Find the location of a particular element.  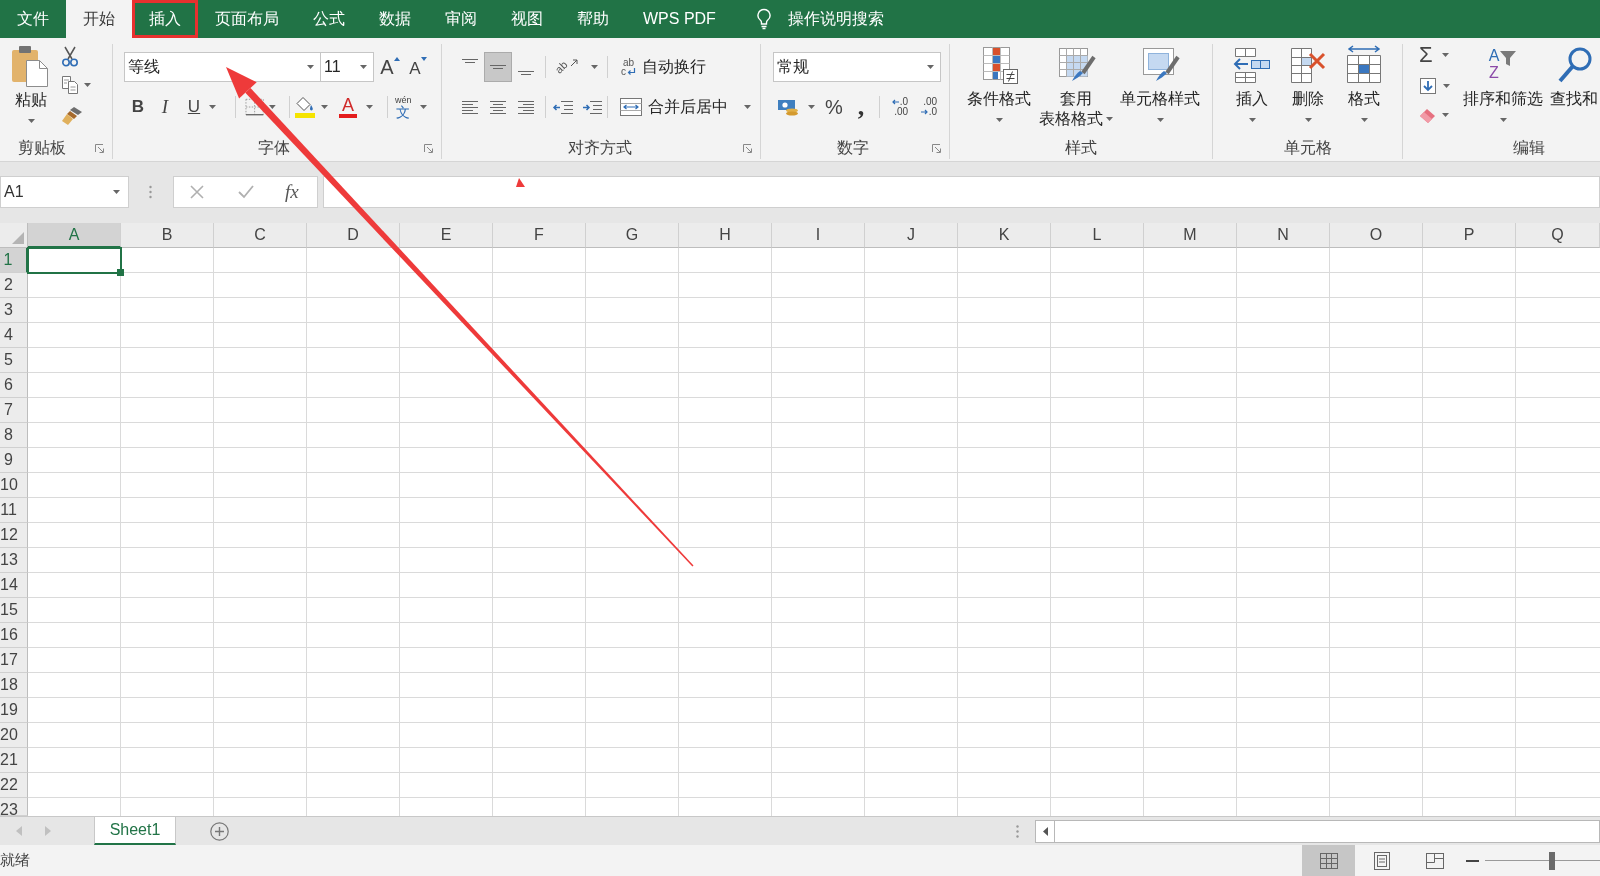

insert-cells-button: 插入 is located at coordinates (1252, 91).